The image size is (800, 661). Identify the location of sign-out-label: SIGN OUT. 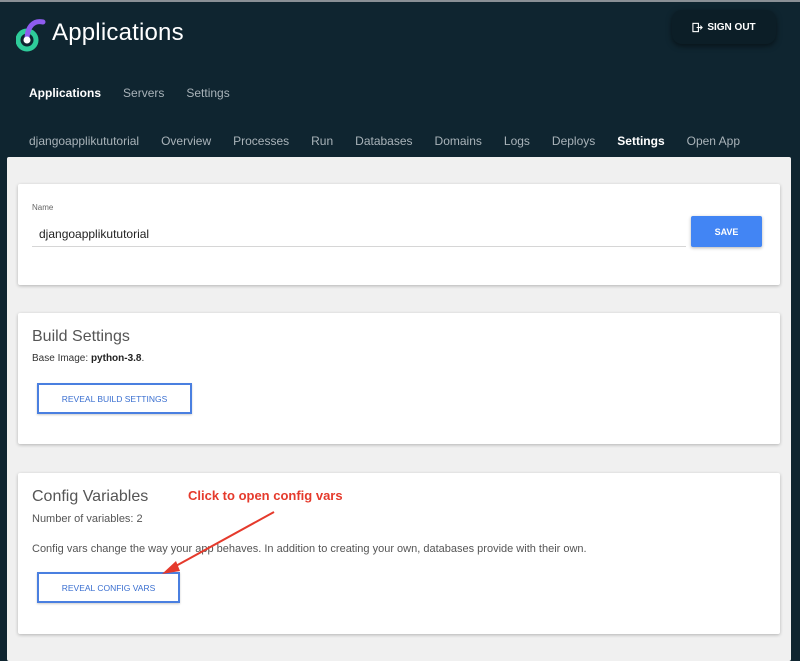
(731, 27).